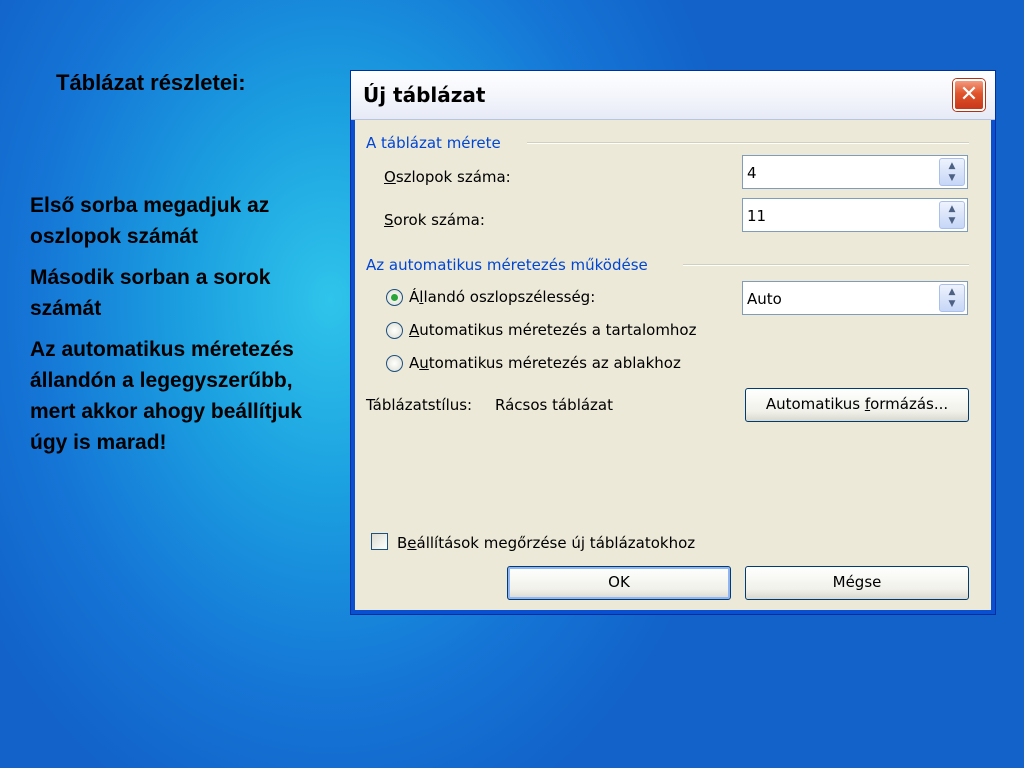 The image size is (1024, 768). I want to click on rows-label: Sorok száma:, so click(434, 220).